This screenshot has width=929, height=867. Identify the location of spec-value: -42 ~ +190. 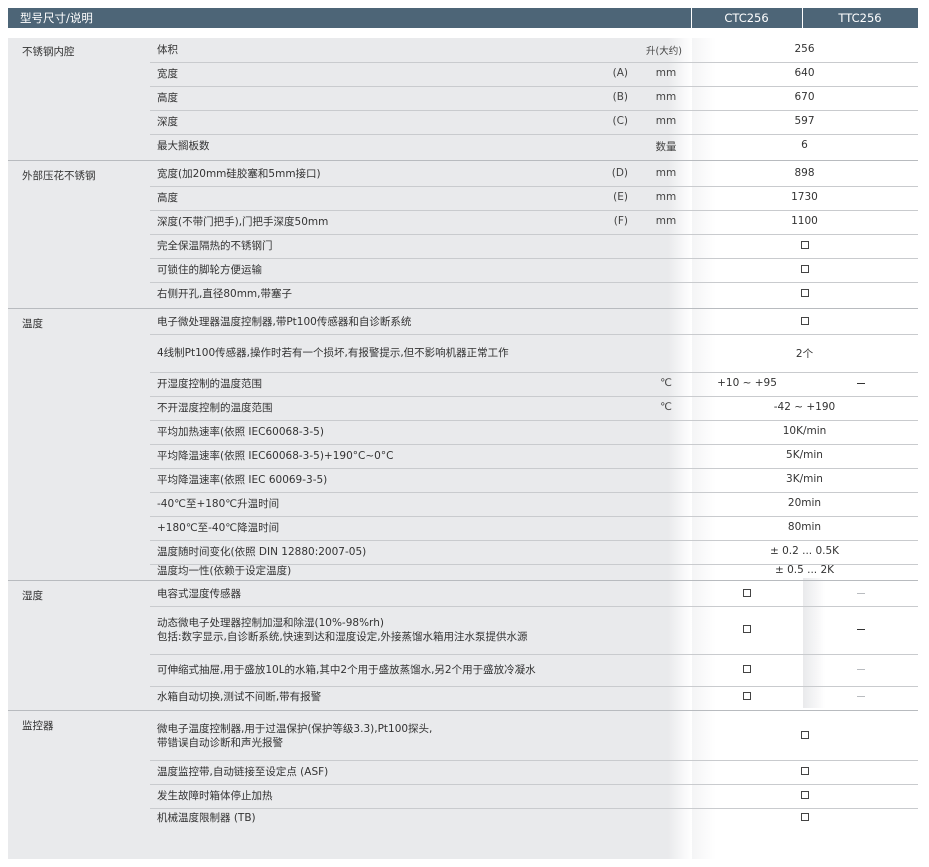
(804, 407).